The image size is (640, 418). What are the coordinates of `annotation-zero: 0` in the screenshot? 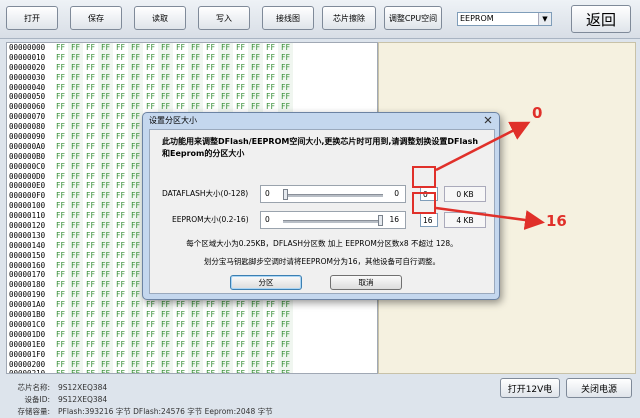 It's located at (537, 113).